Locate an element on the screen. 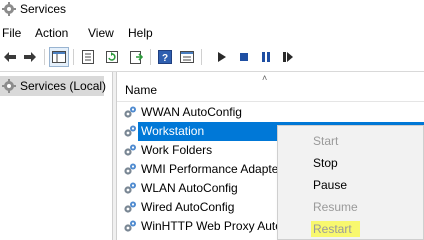  menu-item-stop: Stop is located at coordinates (350, 163).